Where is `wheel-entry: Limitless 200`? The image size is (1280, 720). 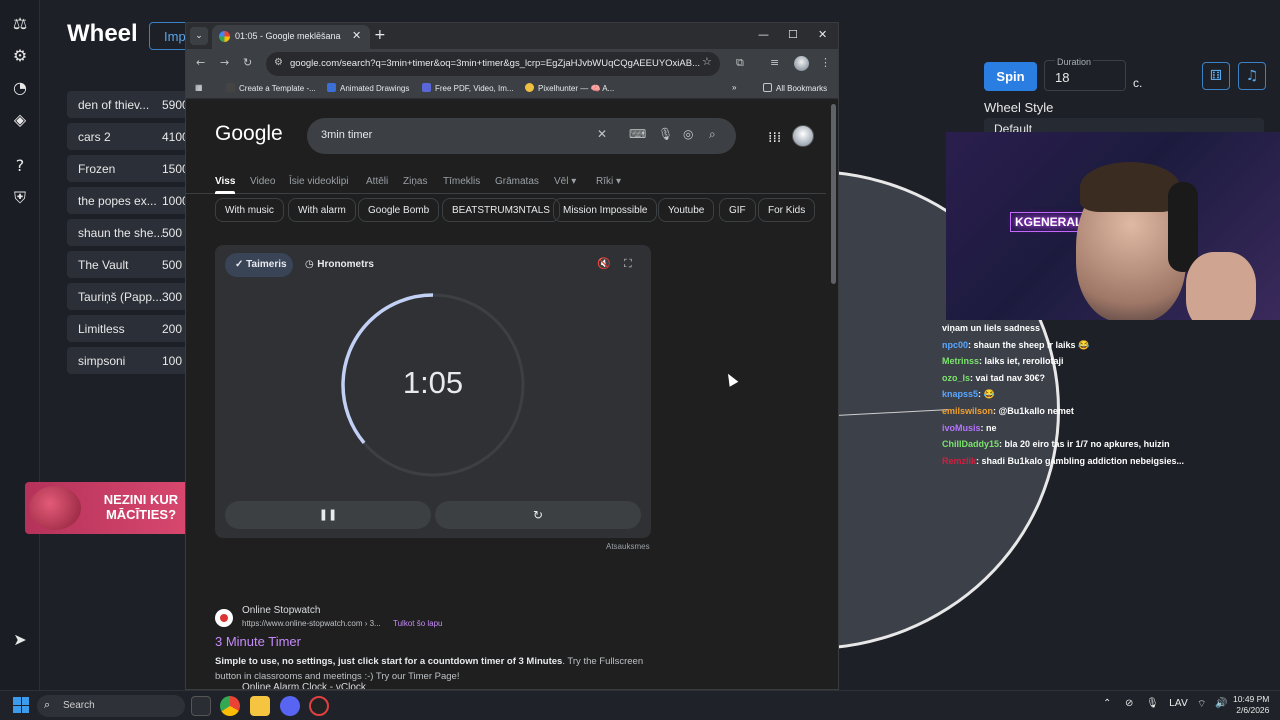 wheel-entry: Limitless 200 is located at coordinates (132, 328).